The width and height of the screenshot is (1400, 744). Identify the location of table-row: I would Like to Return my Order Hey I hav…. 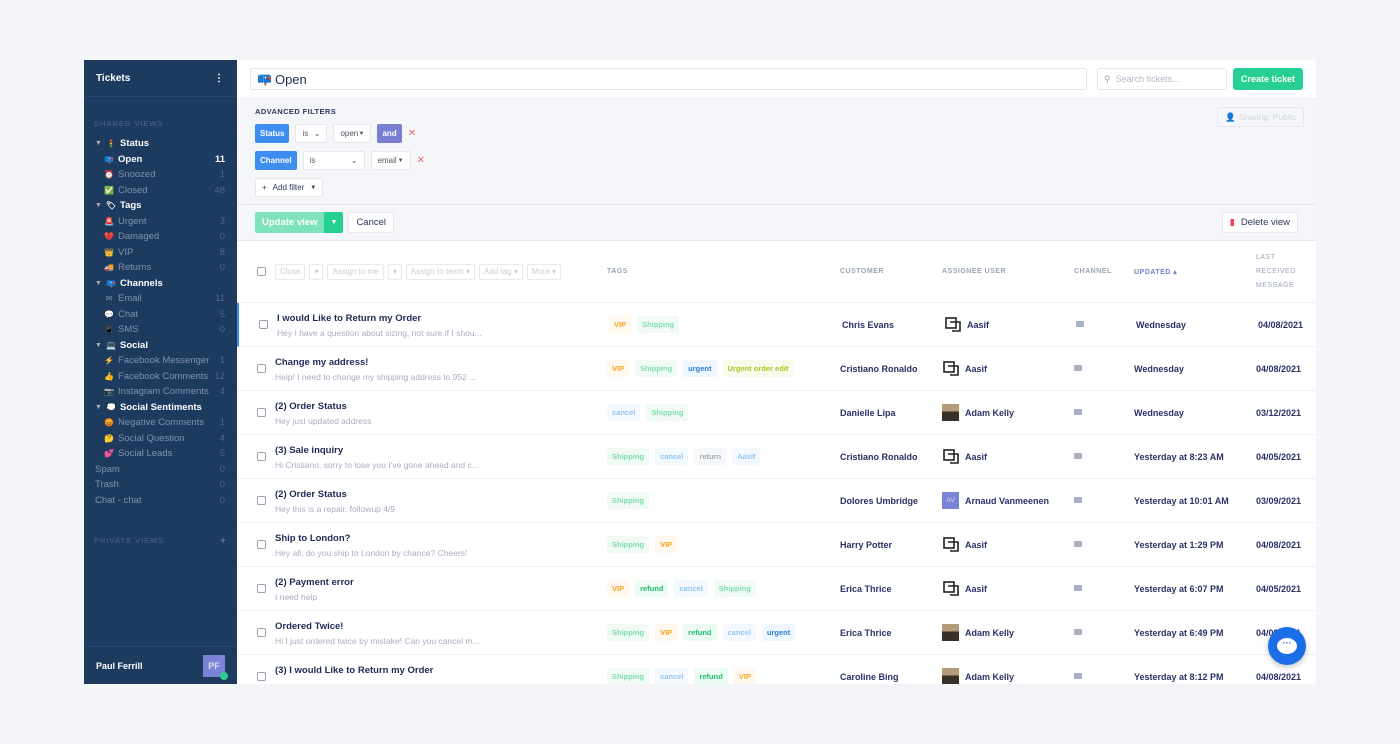
(776, 325).